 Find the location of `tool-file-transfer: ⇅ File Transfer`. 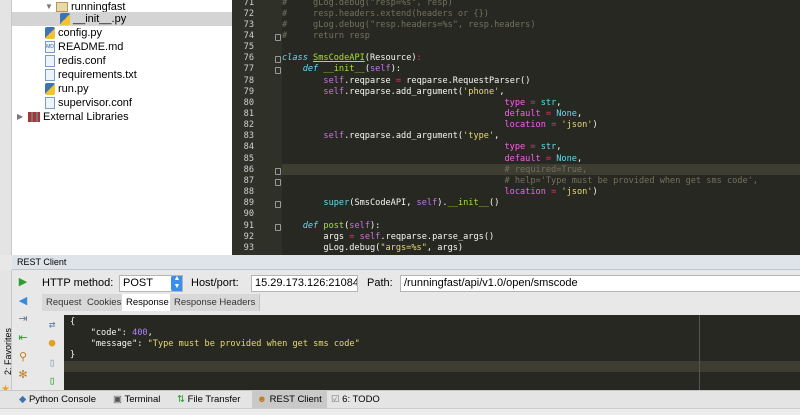

tool-file-transfer: ⇅ File Transfer is located at coordinates (208, 400).